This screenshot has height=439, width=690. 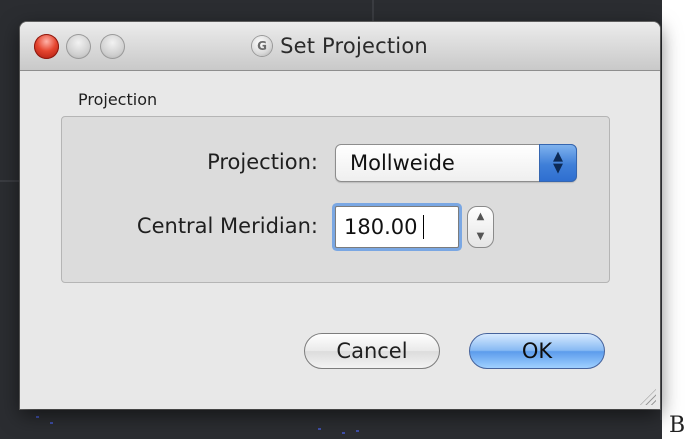 What do you see at coordinates (537, 351) in the screenshot?
I see `ok-button: OK` at bounding box center [537, 351].